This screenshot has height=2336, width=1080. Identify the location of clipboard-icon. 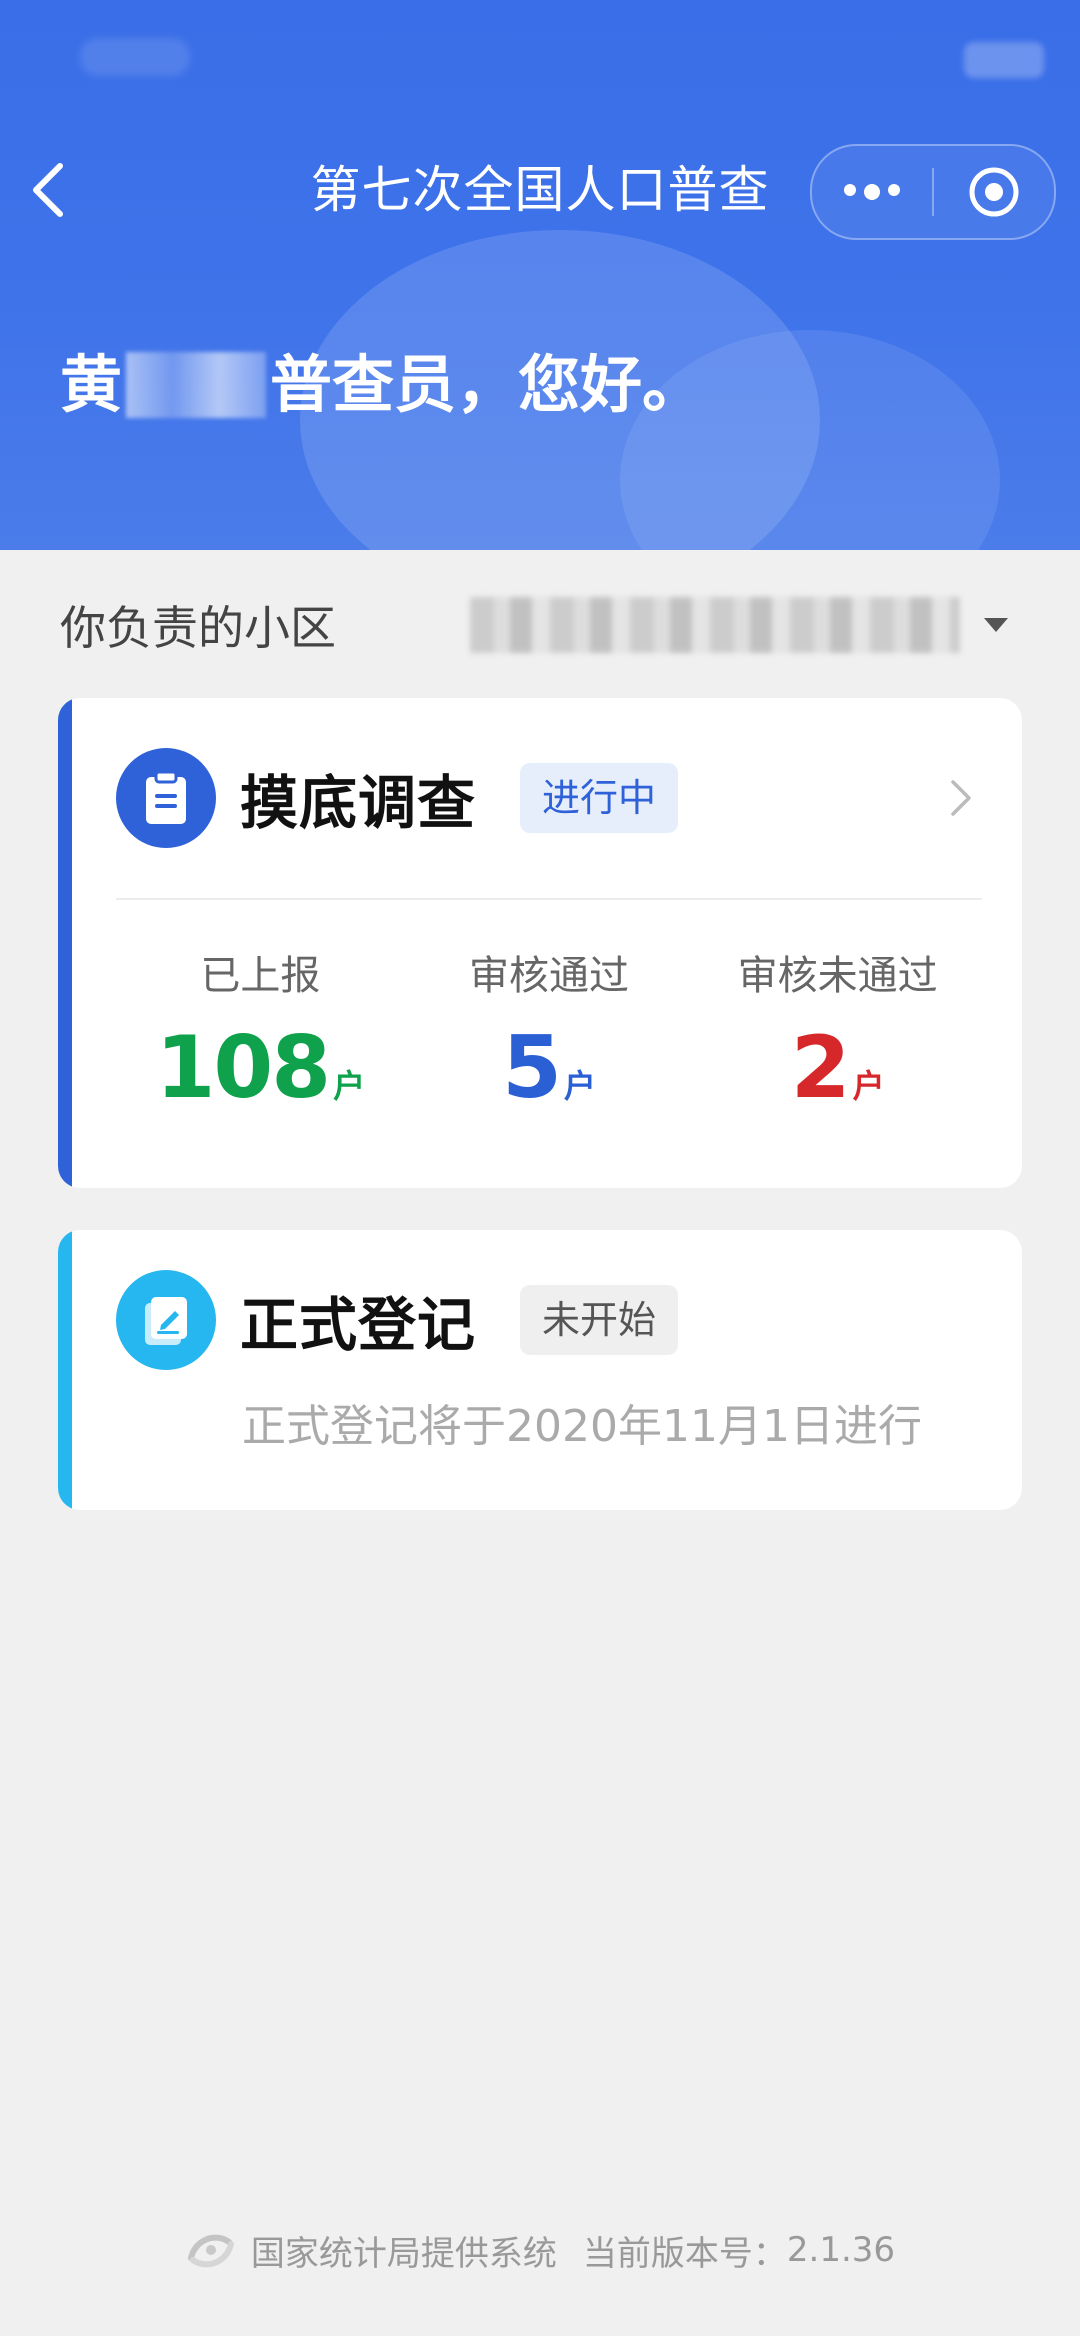
(166, 798).